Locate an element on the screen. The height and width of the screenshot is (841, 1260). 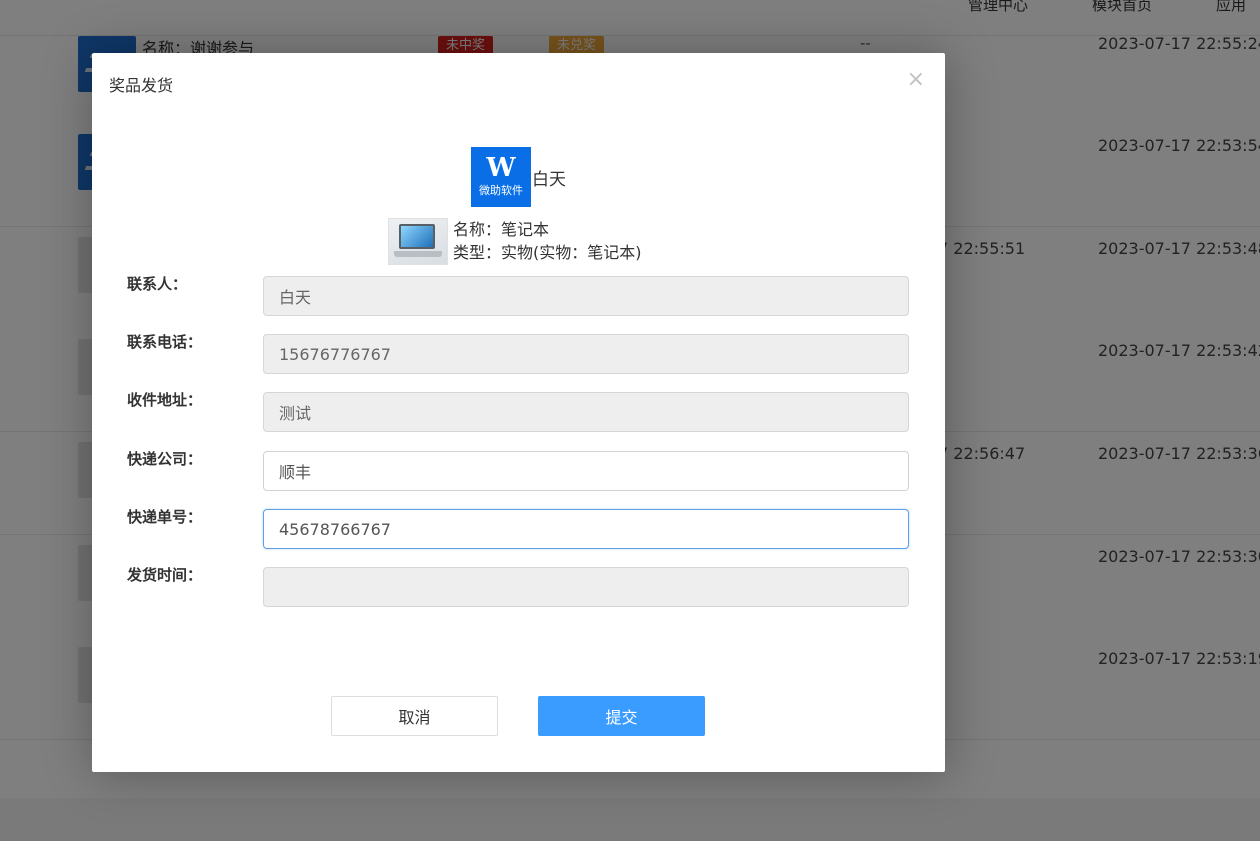
form-row-address: 收件地址： is located at coordinates (518, 411).